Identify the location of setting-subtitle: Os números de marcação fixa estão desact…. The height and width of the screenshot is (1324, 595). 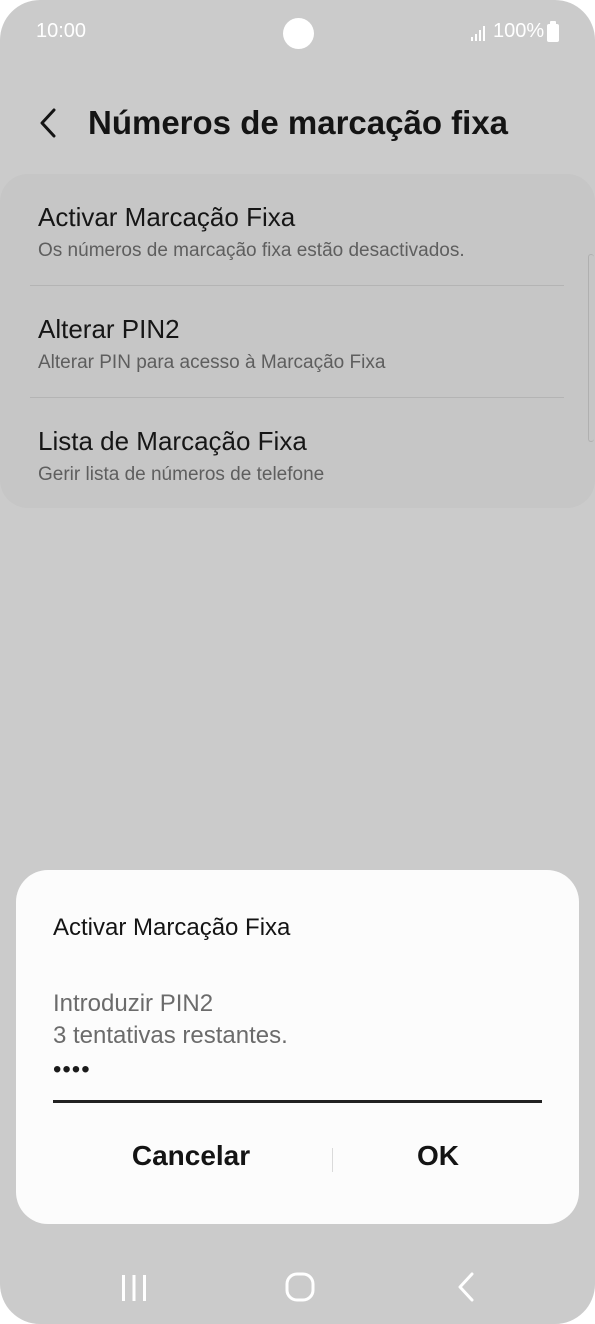
(251, 250).